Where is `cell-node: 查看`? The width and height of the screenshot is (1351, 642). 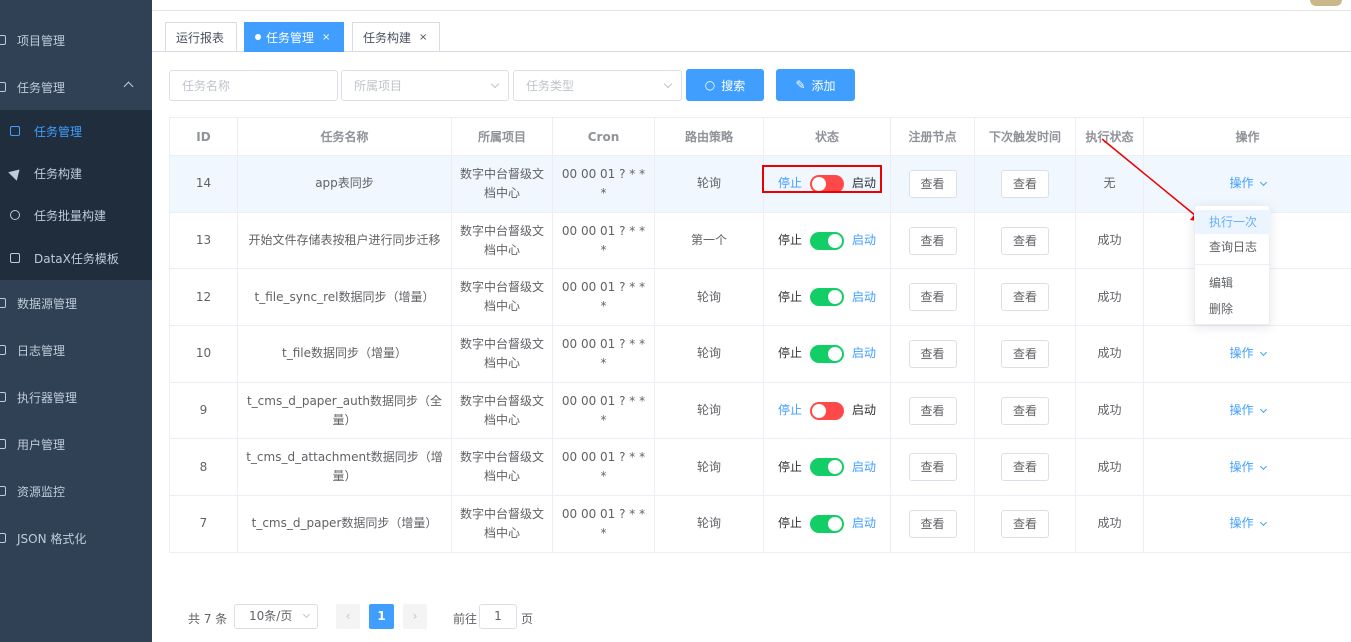 cell-node: 查看 is located at coordinates (932, 240).